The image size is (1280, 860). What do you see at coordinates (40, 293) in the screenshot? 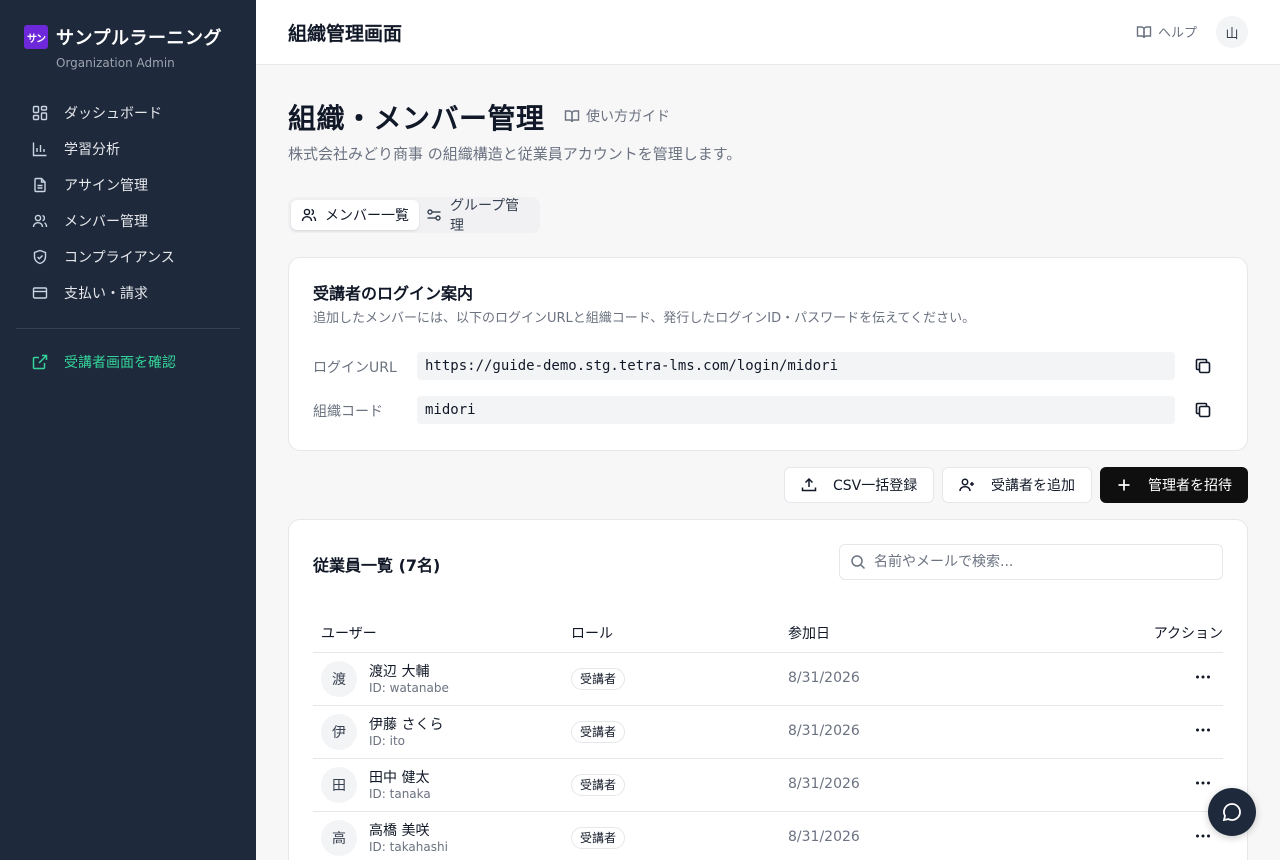
I see `credit-card-icon` at bounding box center [40, 293].